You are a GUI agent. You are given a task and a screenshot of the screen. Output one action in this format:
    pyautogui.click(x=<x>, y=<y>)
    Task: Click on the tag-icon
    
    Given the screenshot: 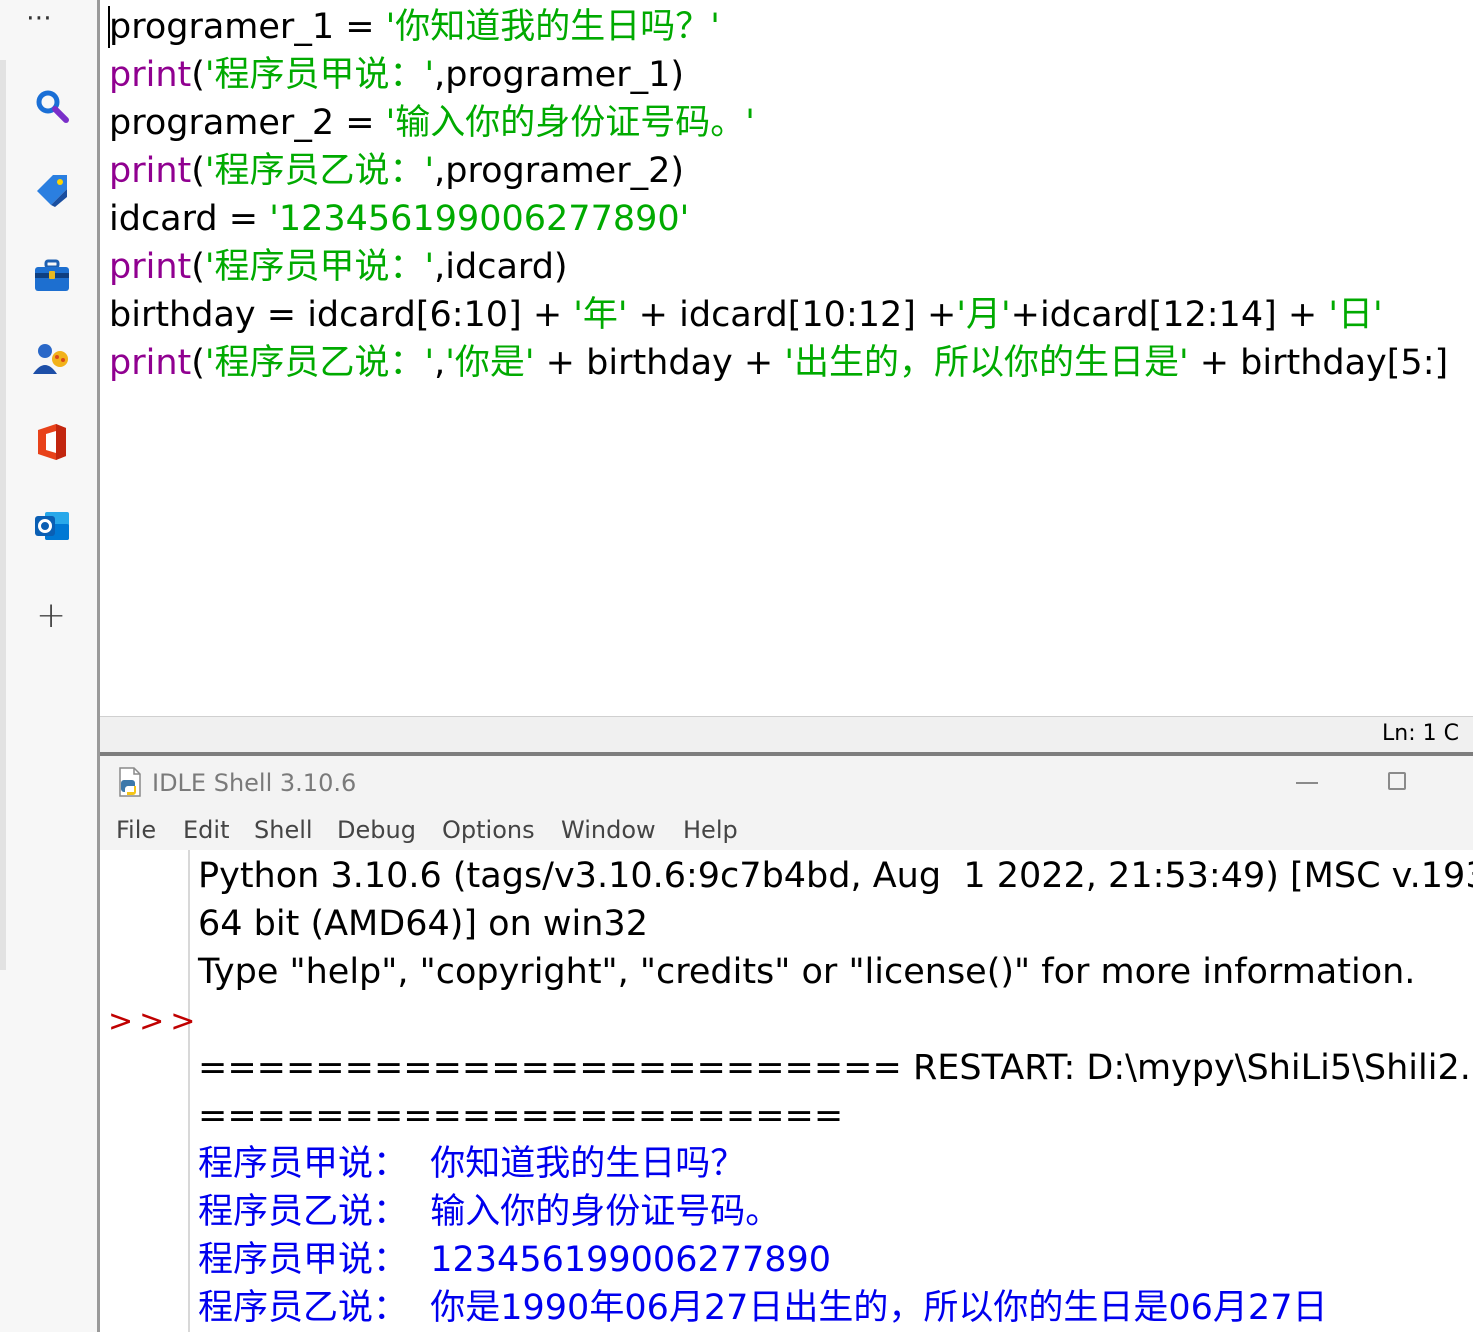 What is the action you would take?
    pyautogui.click(x=52, y=190)
    